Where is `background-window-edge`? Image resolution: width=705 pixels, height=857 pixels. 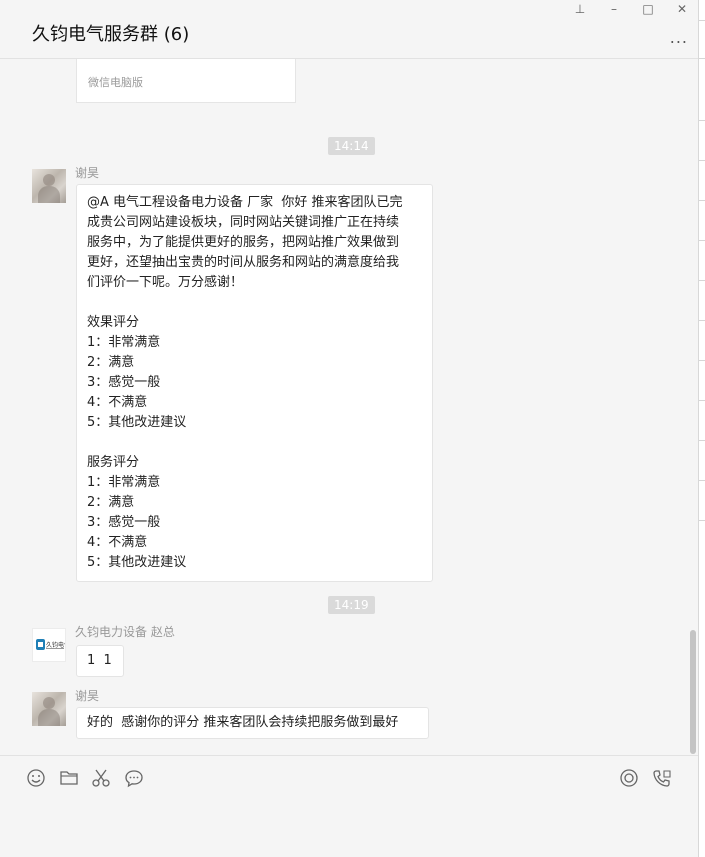
background-window-edge is located at coordinates (702, 428).